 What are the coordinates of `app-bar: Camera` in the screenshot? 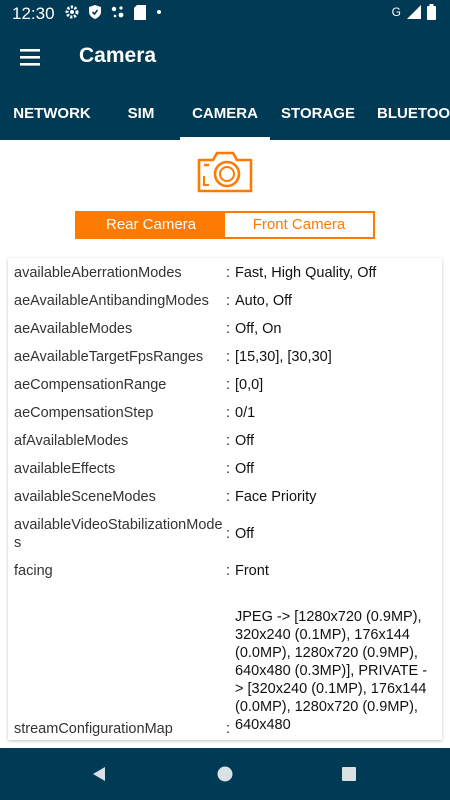 It's located at (225, 57).